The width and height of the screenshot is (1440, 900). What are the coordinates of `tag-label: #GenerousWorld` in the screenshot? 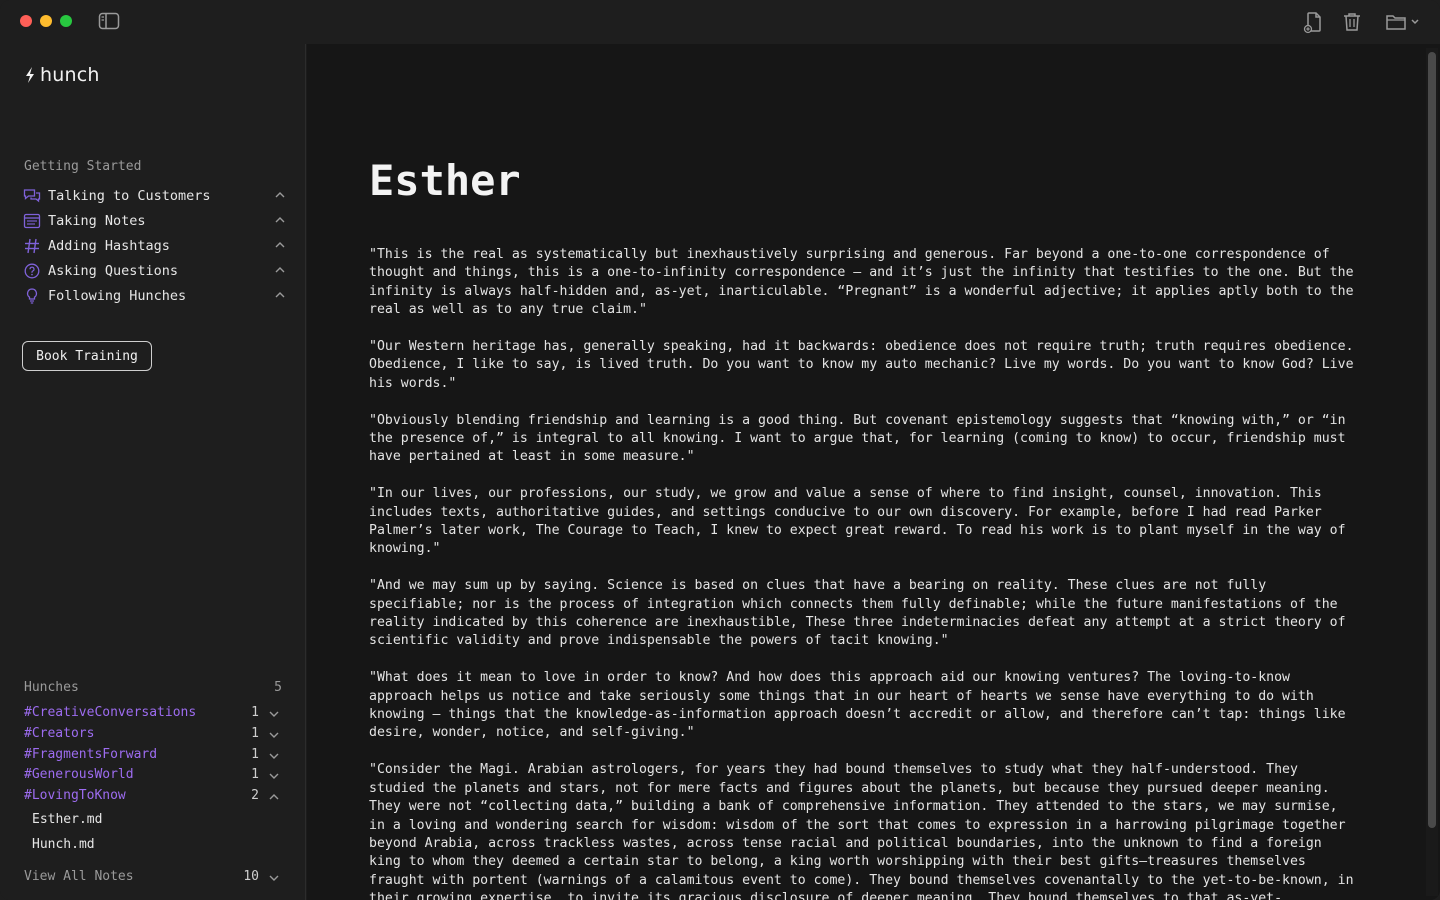 It's located at (79, 774).